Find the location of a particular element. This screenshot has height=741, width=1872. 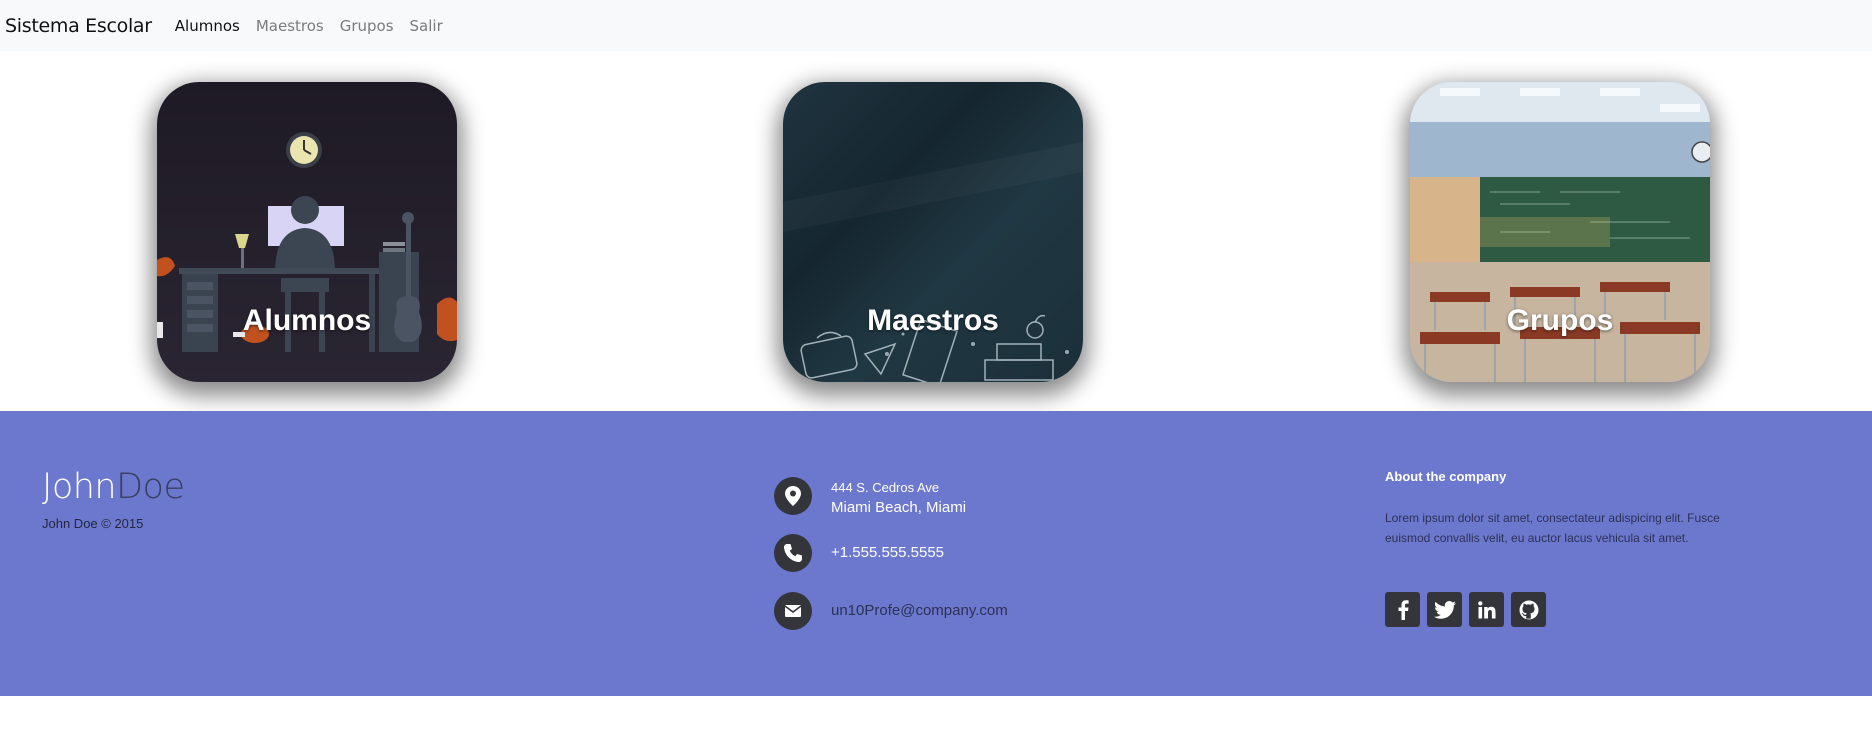

nav-links: Alumnos Maestros Grupos Salir is located at coordinates (317, 26).